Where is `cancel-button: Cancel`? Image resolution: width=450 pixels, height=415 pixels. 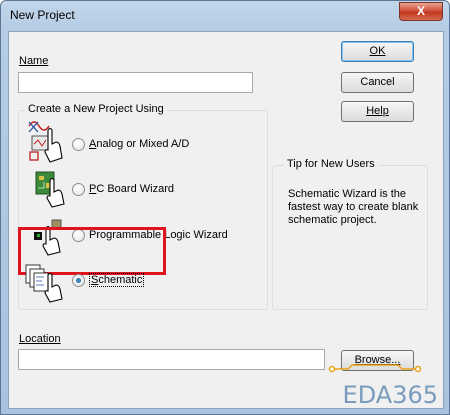
cancel-button: Cancel is located at coordinates (377, 82).